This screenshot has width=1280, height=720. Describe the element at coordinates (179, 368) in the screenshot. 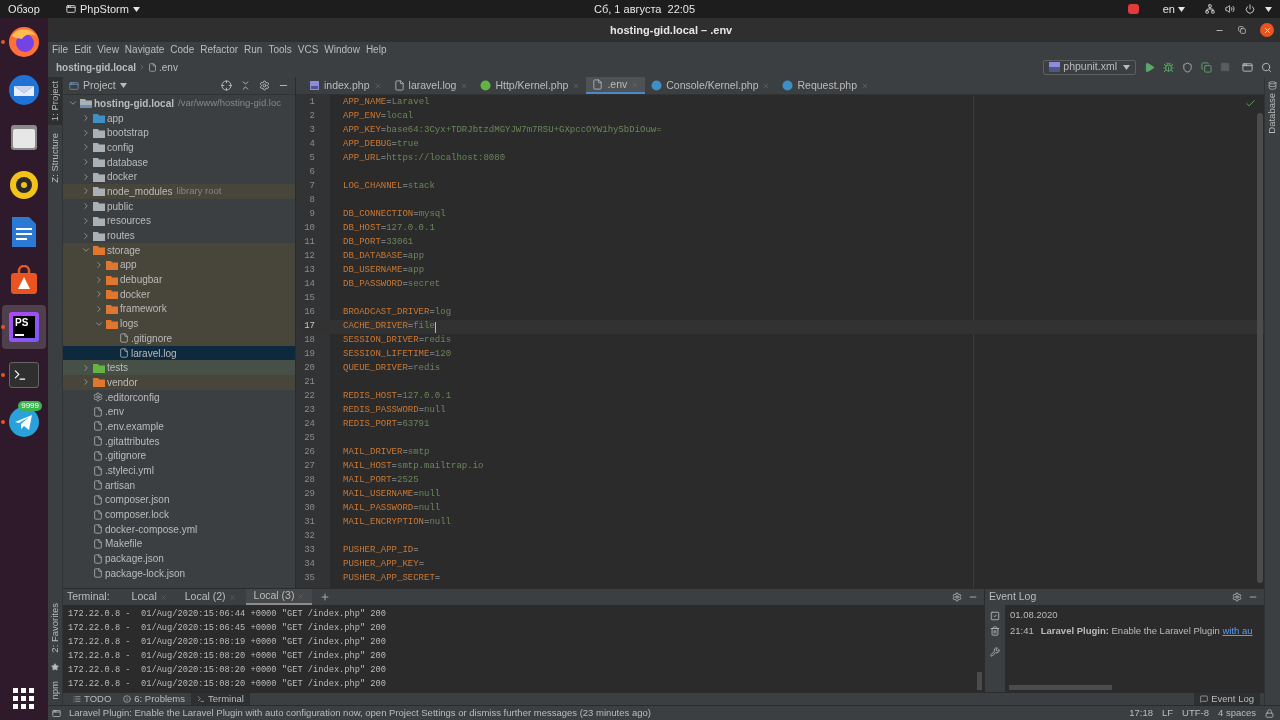

I see `tree-item: tests` at that location.